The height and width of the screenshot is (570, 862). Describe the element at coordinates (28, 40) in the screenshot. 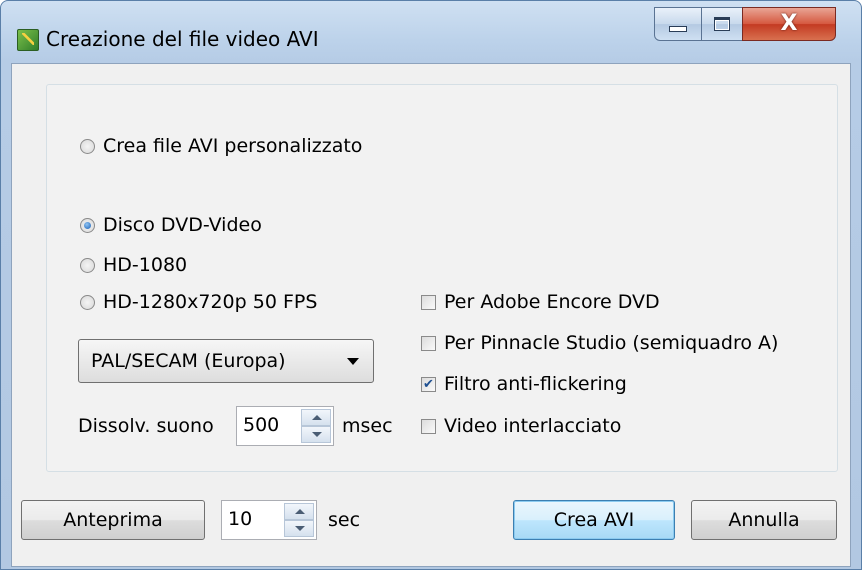

I see `app-icon` at that location.